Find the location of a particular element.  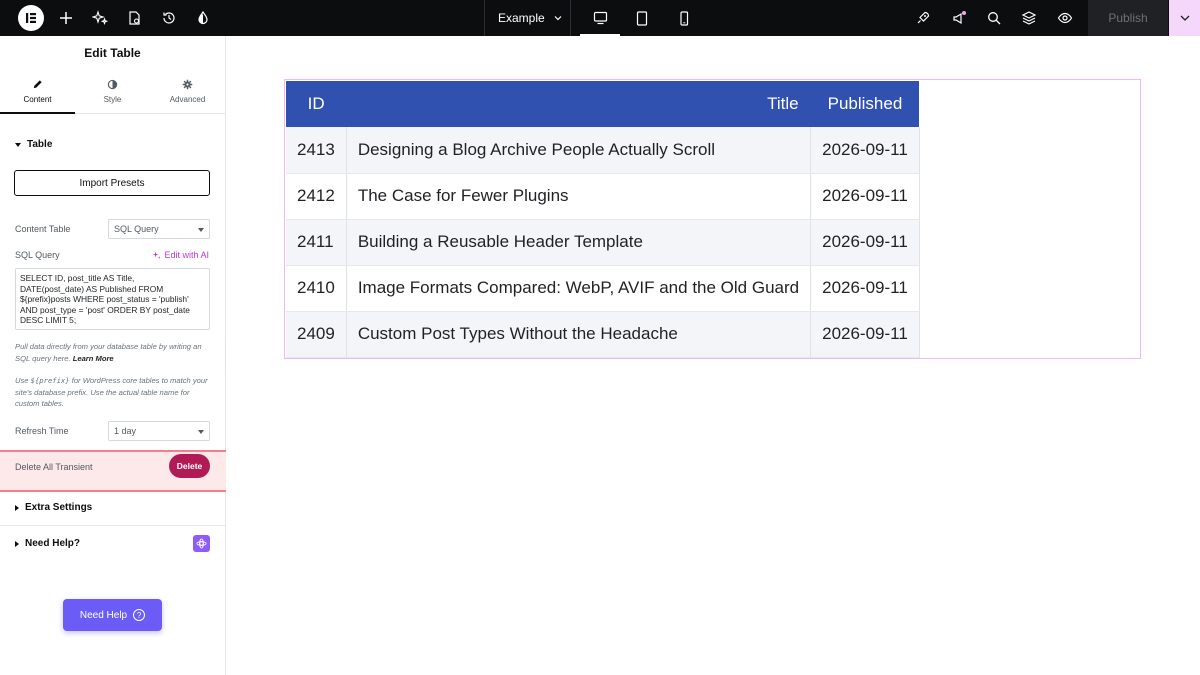

tab-advanced: Advanced is located at coordinates (187, 91).